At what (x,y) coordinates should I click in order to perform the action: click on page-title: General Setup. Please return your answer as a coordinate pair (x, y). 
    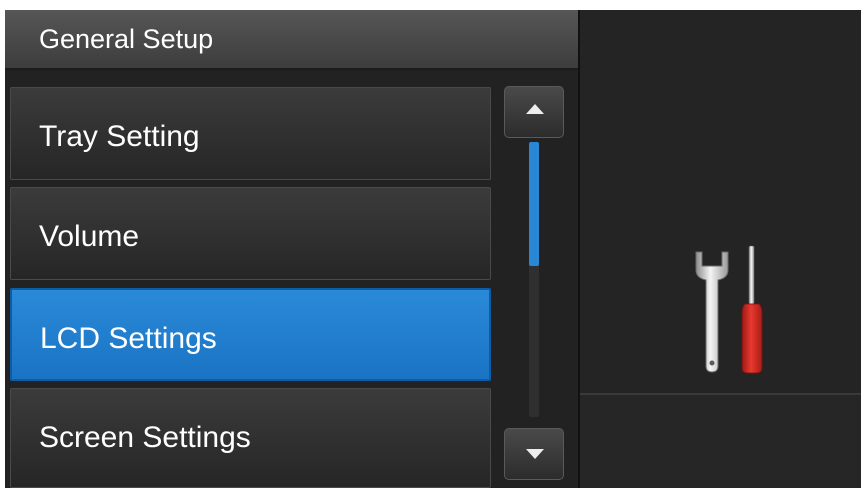
    Looking at the image, I should click on (126, 39).